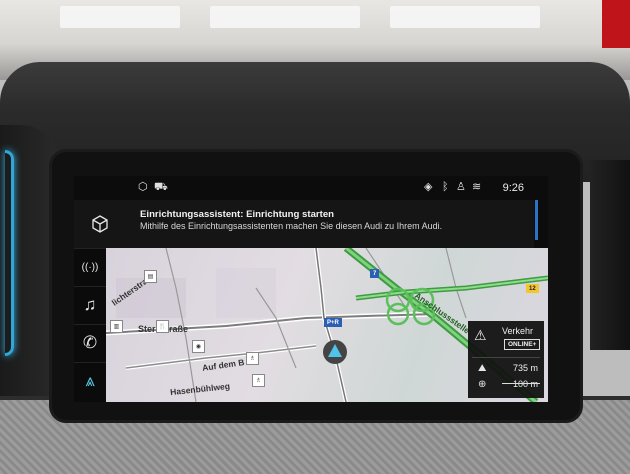 This screenshot has height=474, width=630. Describe the element at coordinates (461, 187) in the screenshot. I see `user-icon: ♙` at that location.